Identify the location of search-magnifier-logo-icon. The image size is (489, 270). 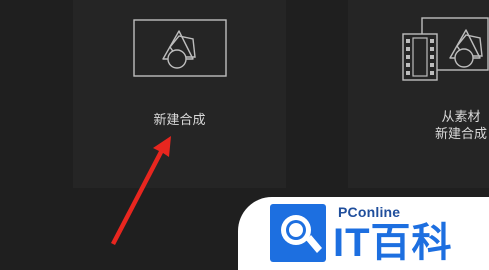
(298, 233).